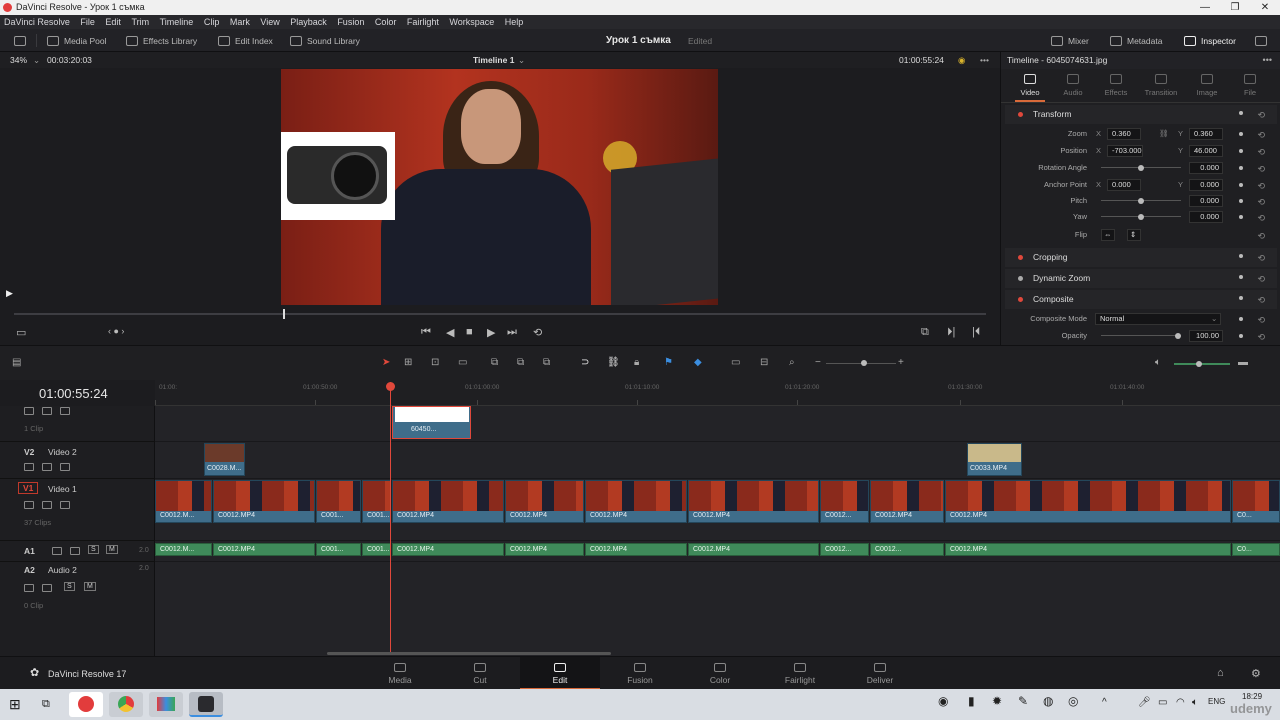 This screenshot has width=1280, height=720. What do you see at coordinates (46, 704) in the screenshot?
I see `task-view-icon: ⧉` at bounding box center [46, 704].